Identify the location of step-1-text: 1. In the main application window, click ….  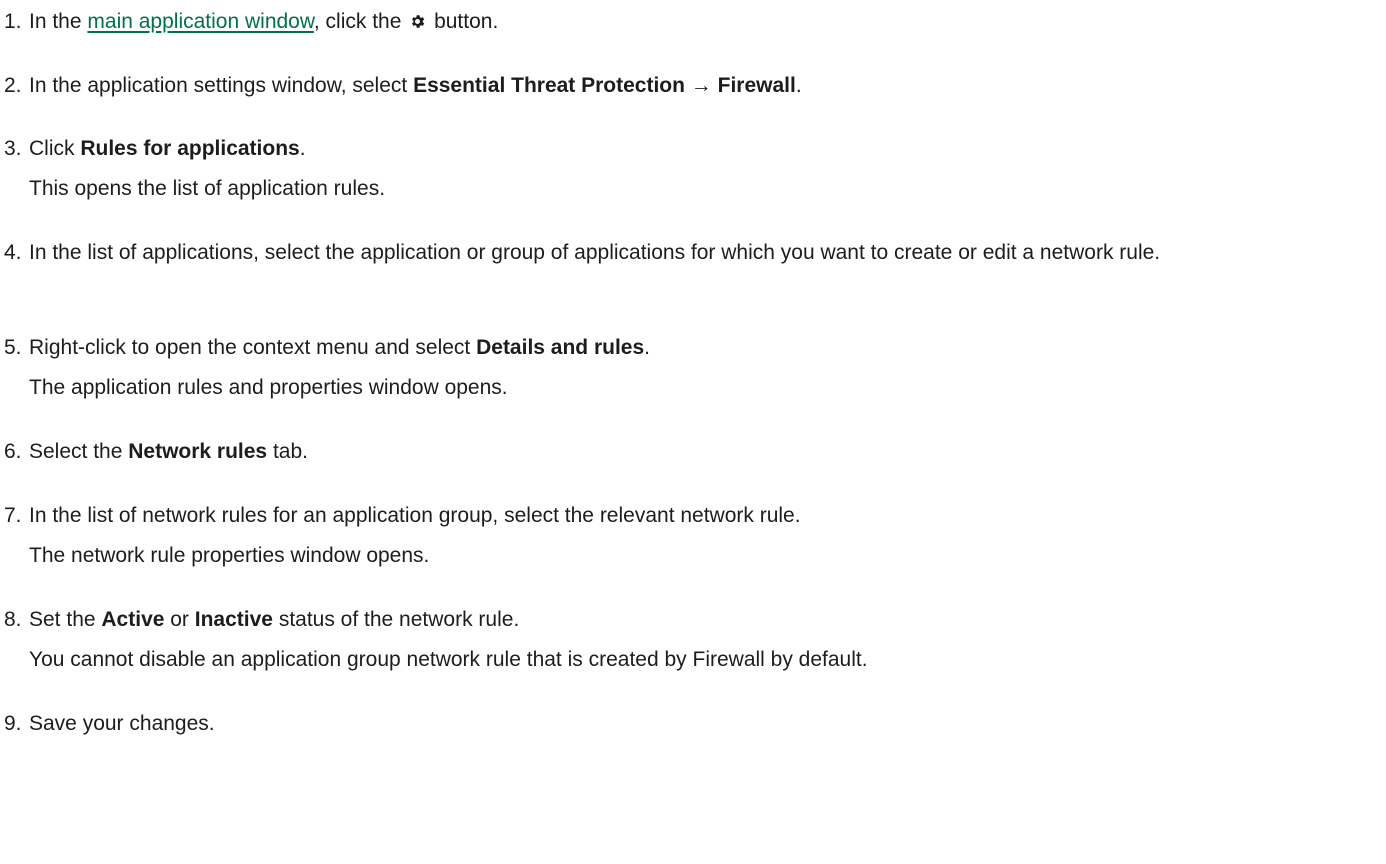
(693, 21).